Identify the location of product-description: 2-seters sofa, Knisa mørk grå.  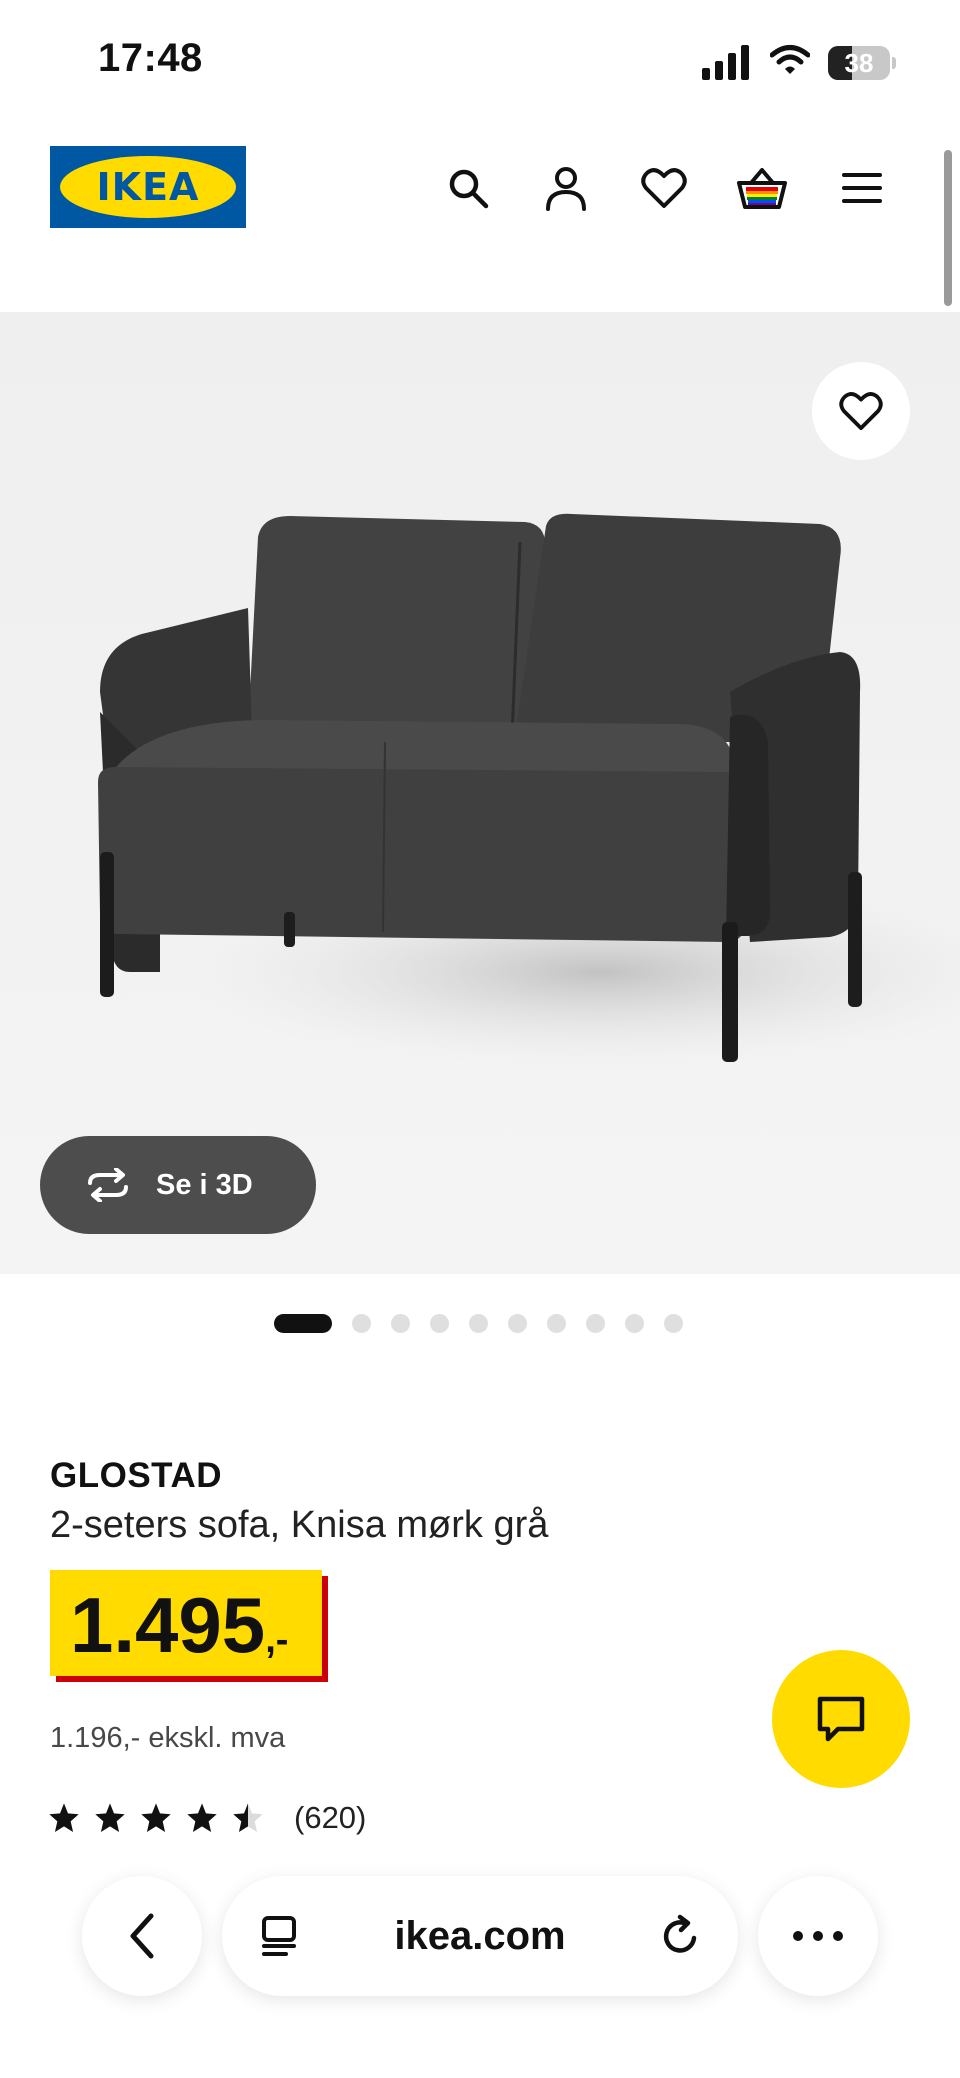
(299, 1525).